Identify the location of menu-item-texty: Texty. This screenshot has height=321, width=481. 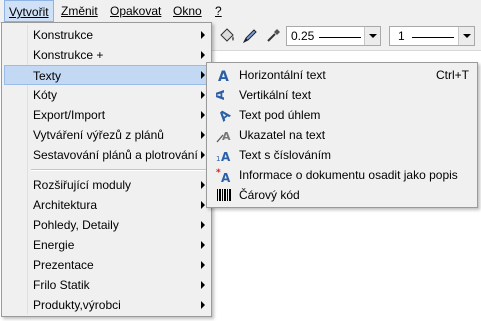
(106, 75).